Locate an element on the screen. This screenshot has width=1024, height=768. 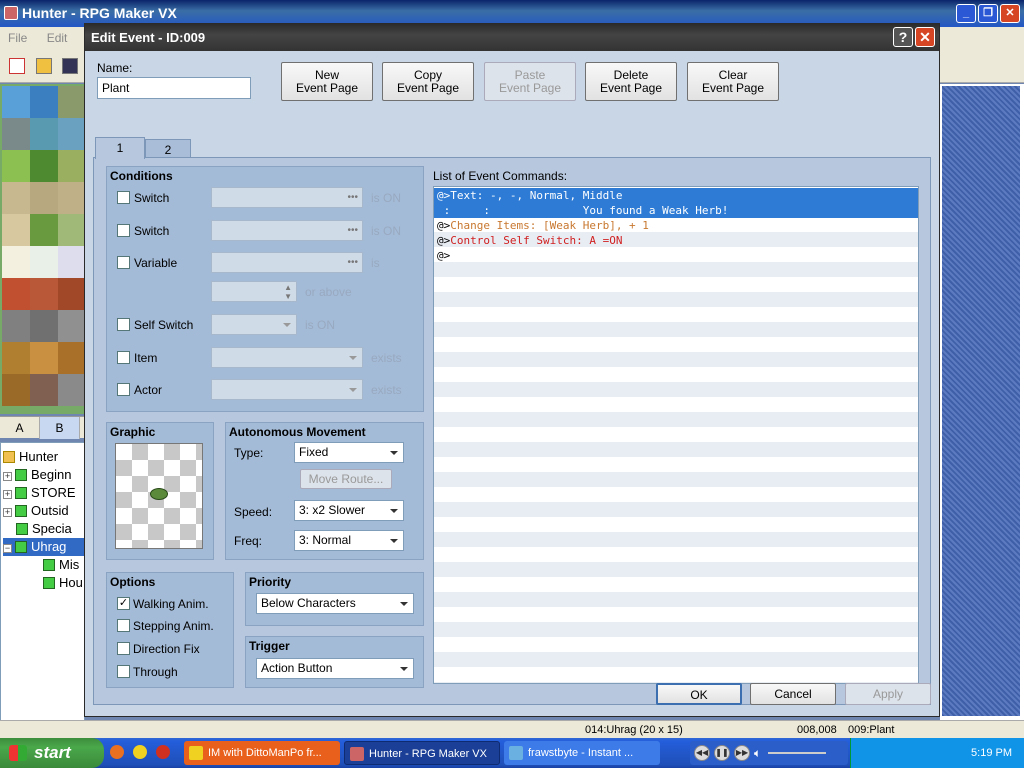
map-icon is located at coordinates (49, 583).